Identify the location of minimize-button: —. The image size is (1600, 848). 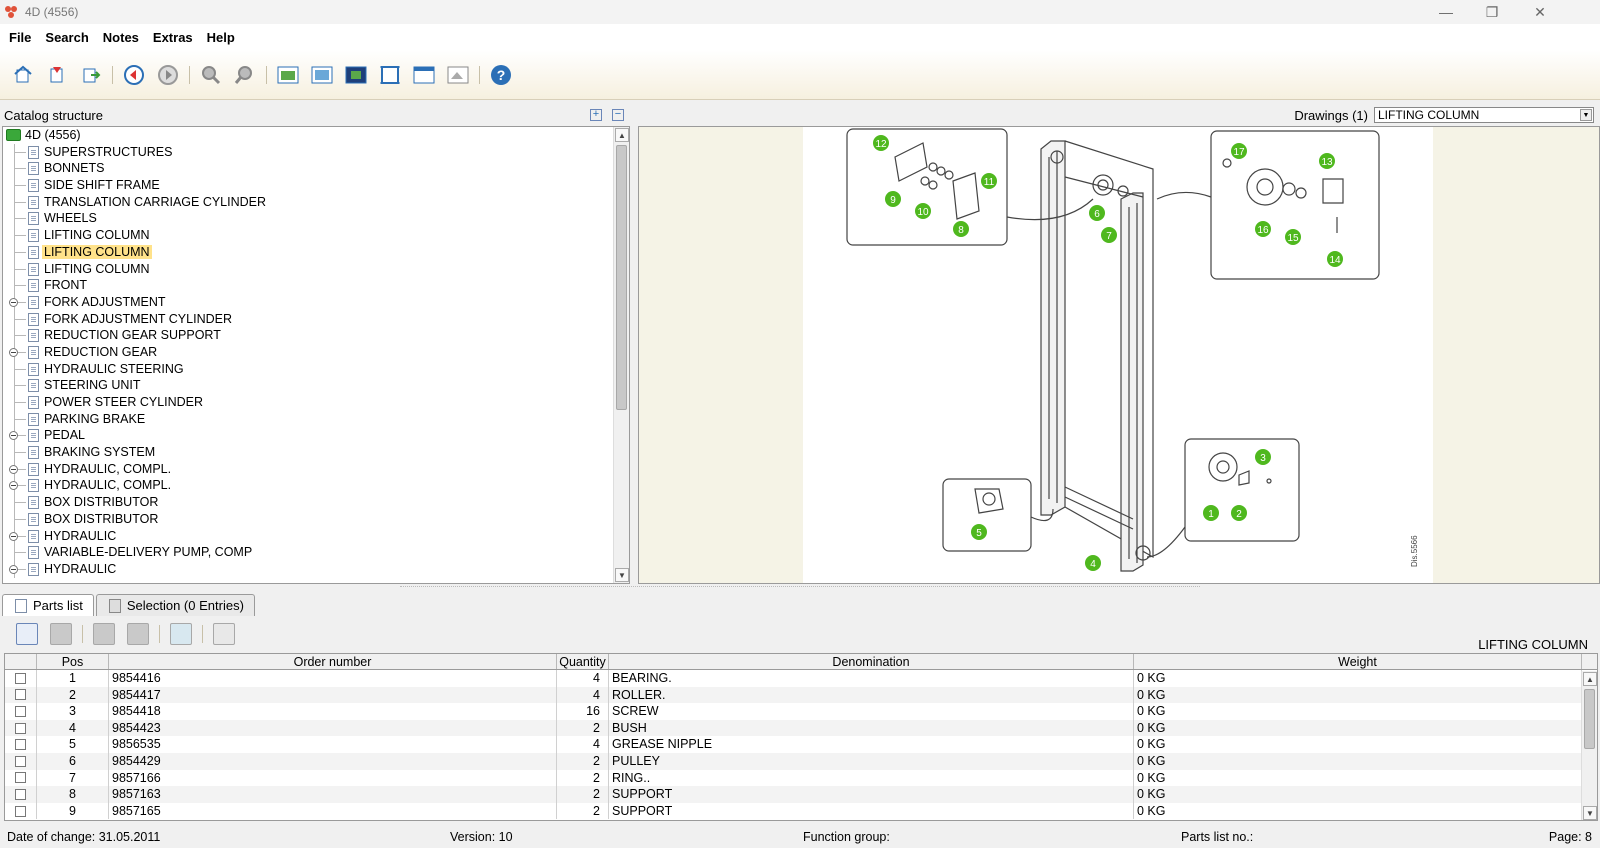
(1446, 12).